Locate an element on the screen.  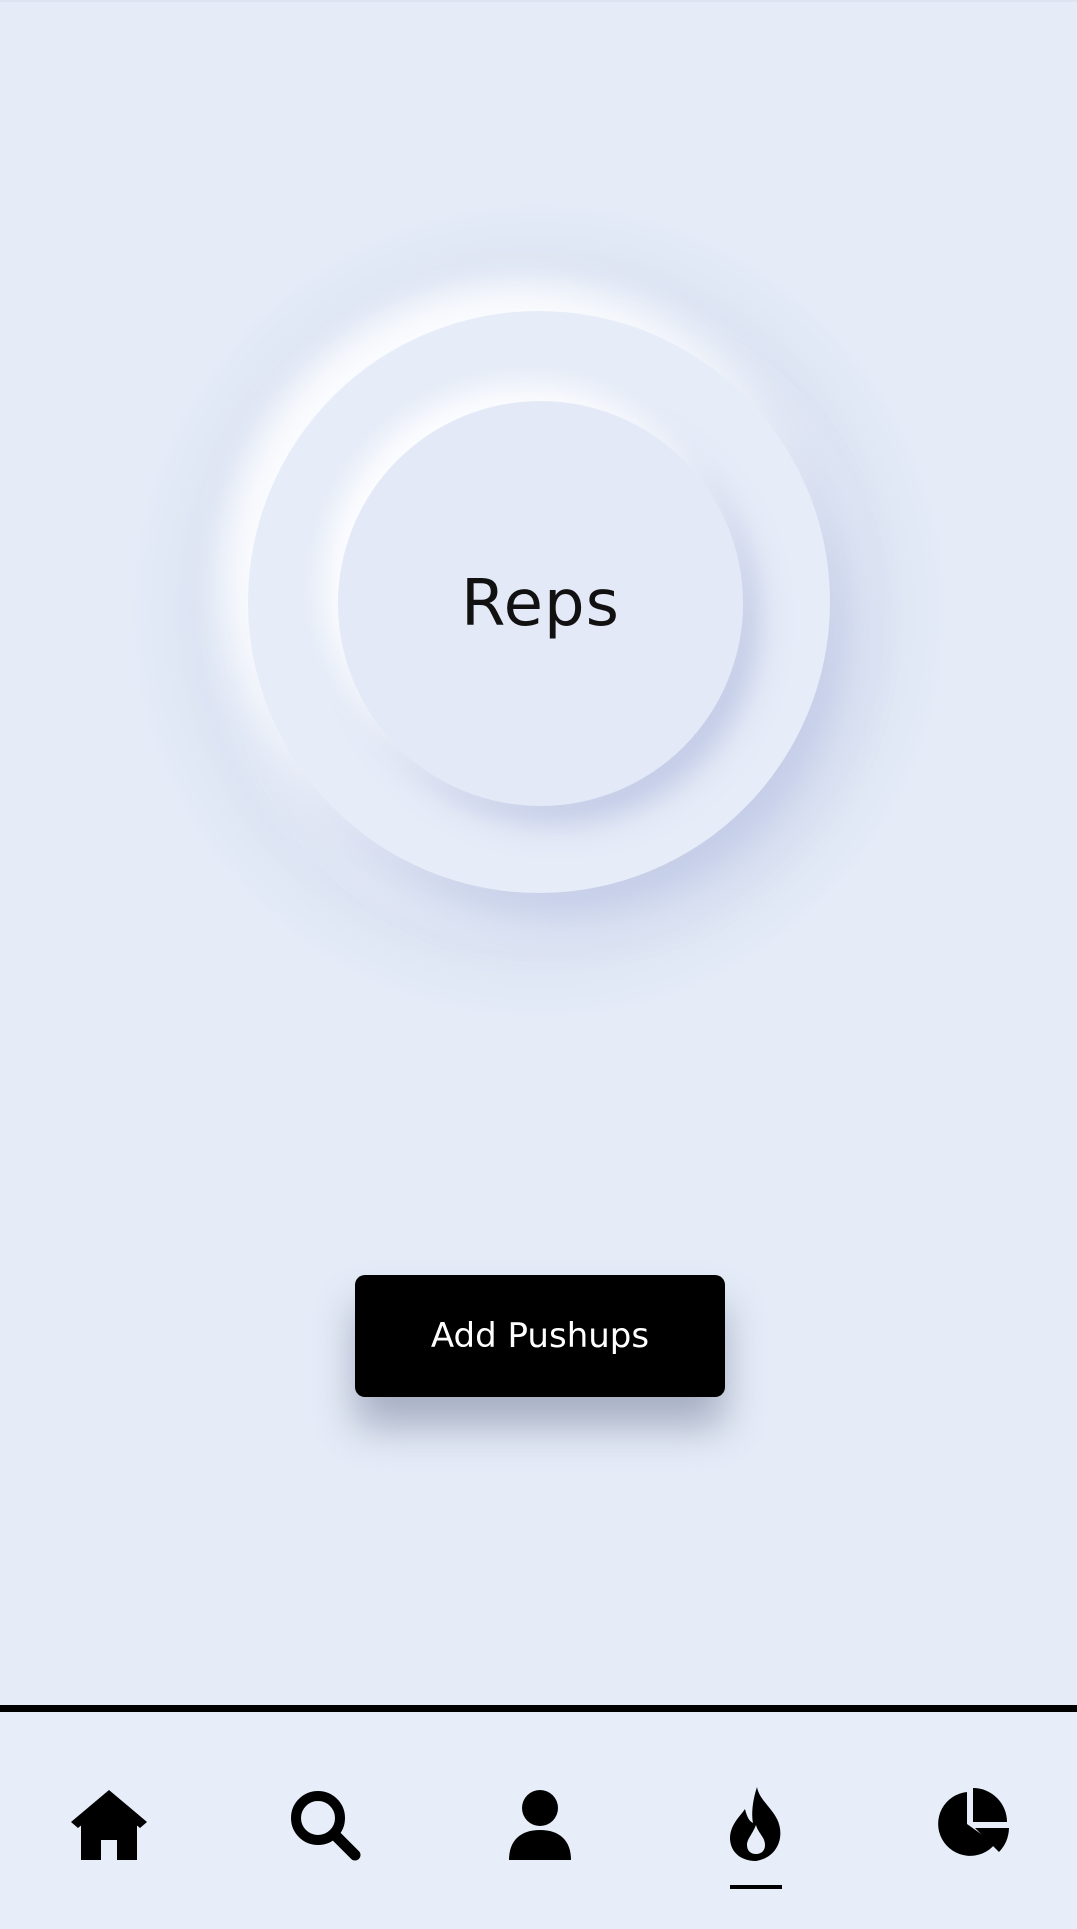
user-icon is located at coordinates (540, 1825).